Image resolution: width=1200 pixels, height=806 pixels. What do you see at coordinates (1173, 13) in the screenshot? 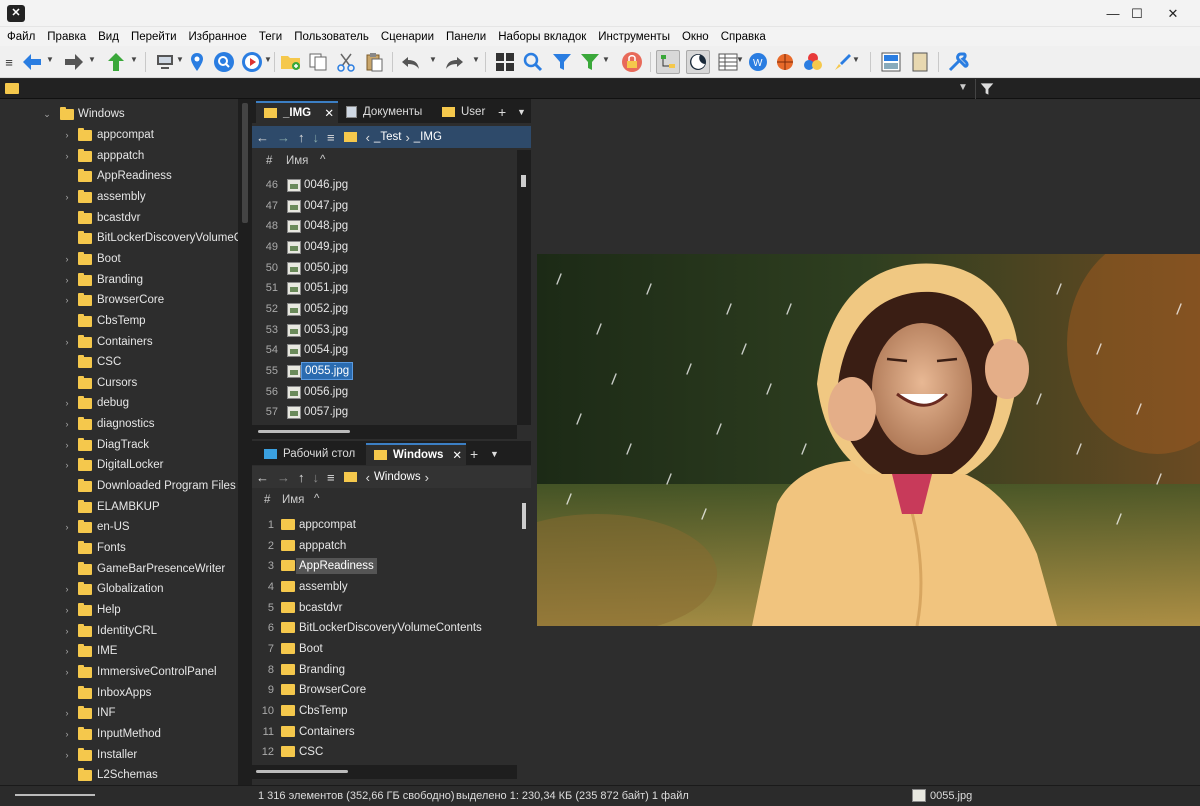
I see `close-button: ✕` at bounding box center [1173, 13].